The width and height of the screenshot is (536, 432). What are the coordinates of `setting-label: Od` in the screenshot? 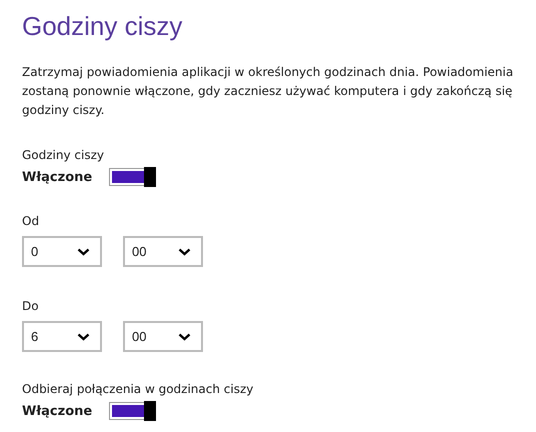 It's located at (31, 221).